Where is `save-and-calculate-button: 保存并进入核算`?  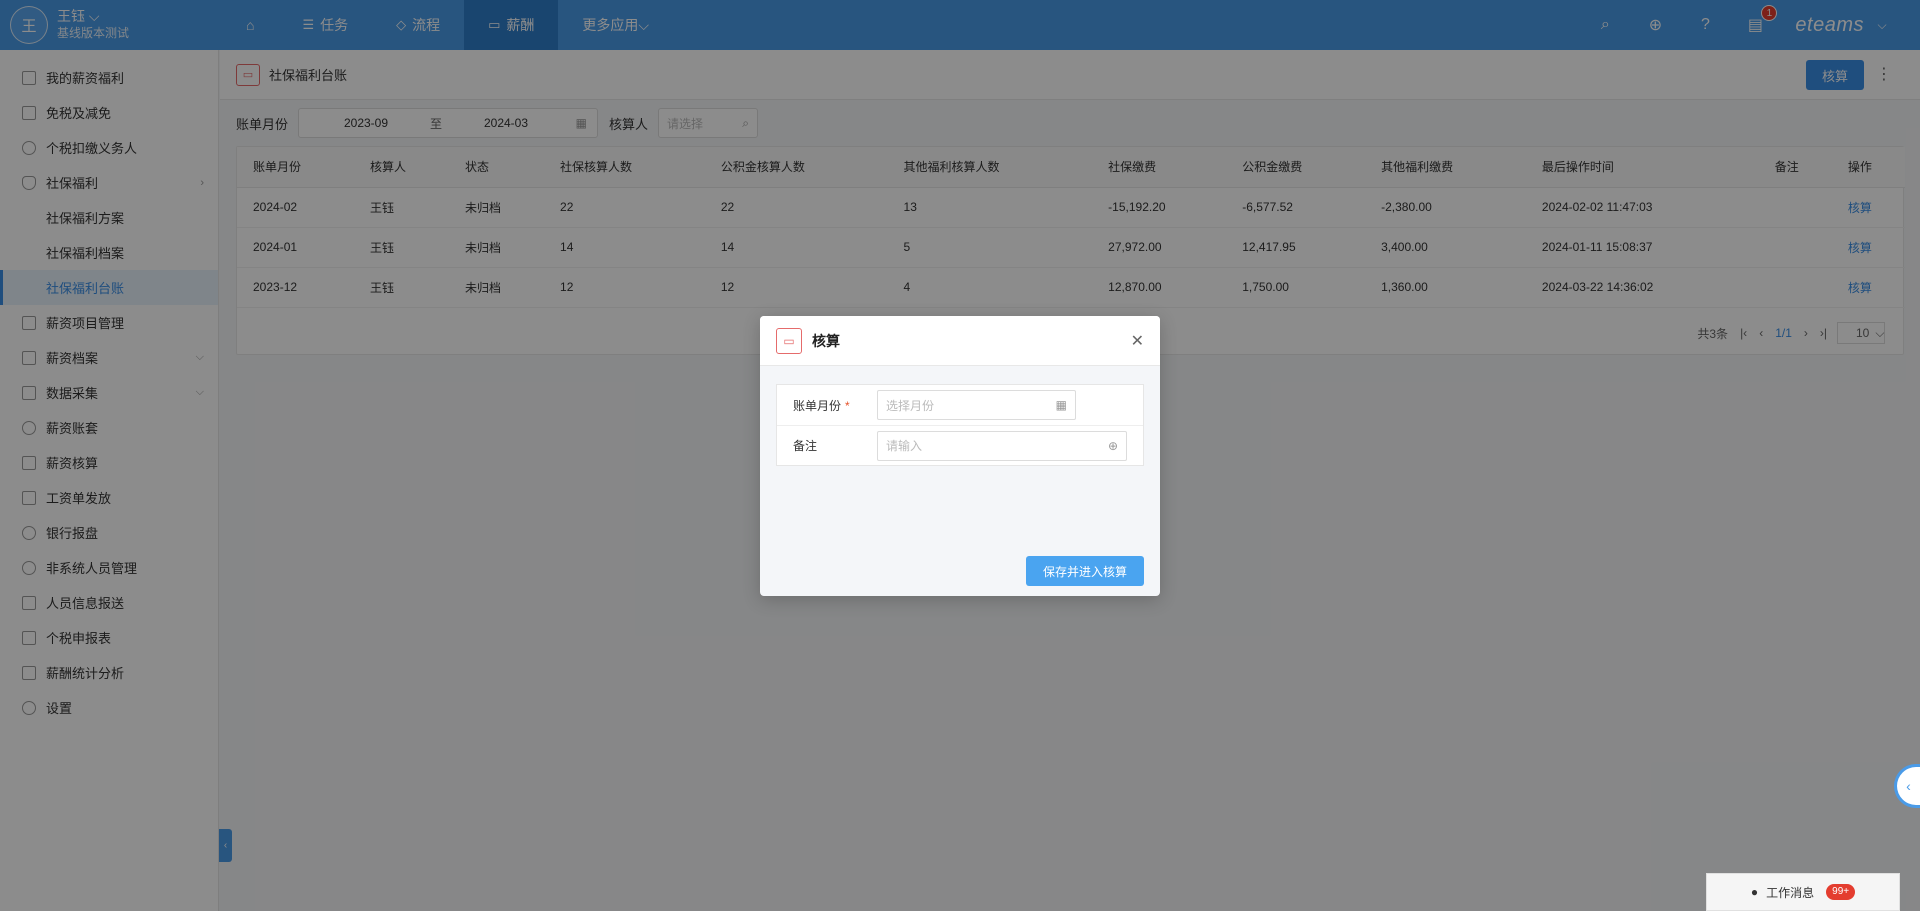
save-and-calculate-button: 保存并进入核算 is located at coordinates (1085, 571).